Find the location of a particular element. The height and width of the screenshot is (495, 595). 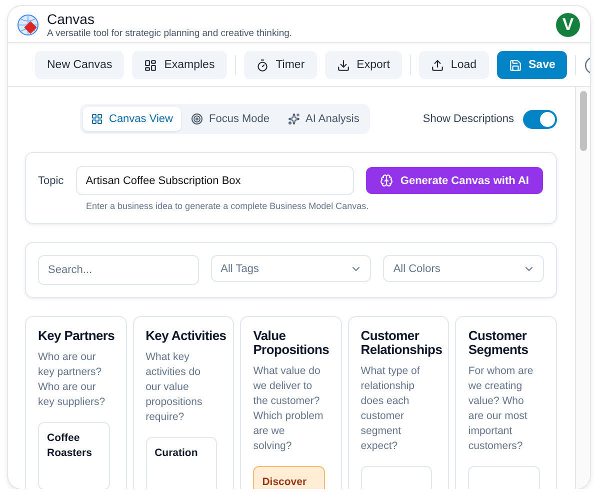

globe-logo-icon is located at coordinates (28, 25).